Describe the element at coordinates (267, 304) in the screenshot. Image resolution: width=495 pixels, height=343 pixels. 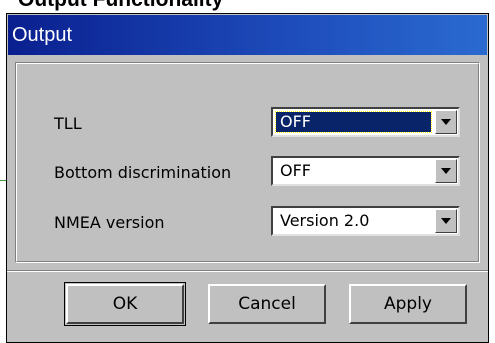
I see `cancel-button: Cancel` at that location.